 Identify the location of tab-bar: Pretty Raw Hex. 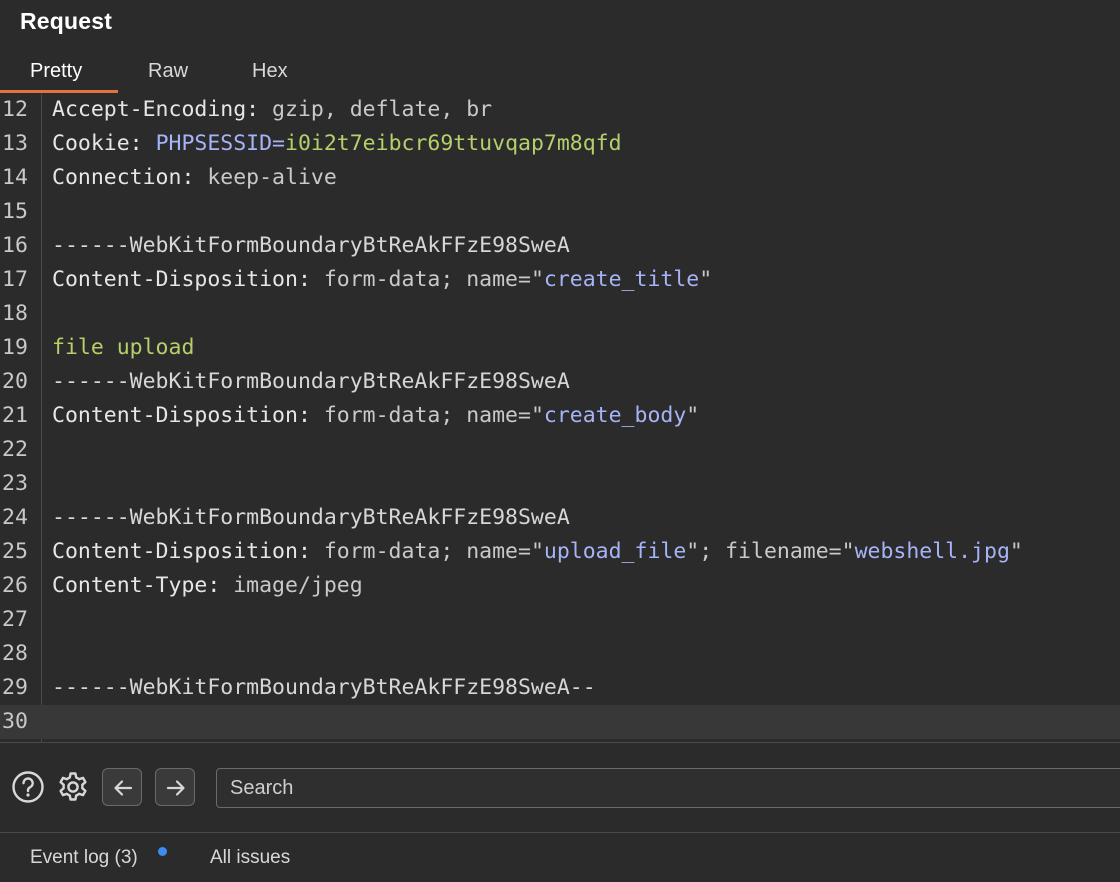
(560, 72).